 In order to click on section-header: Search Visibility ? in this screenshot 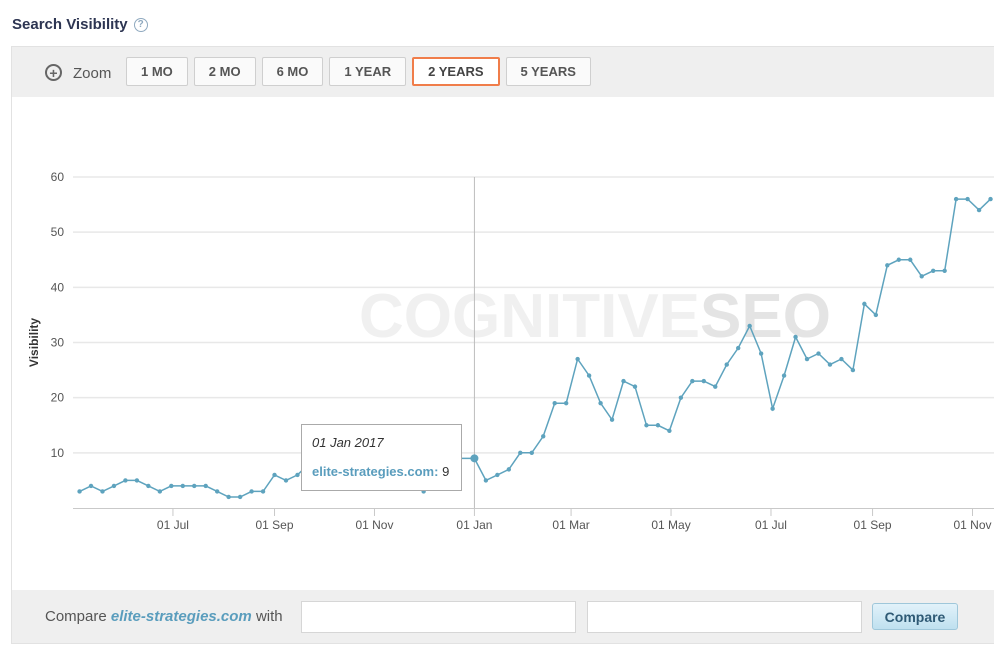, I will do `click(80, 24)`.